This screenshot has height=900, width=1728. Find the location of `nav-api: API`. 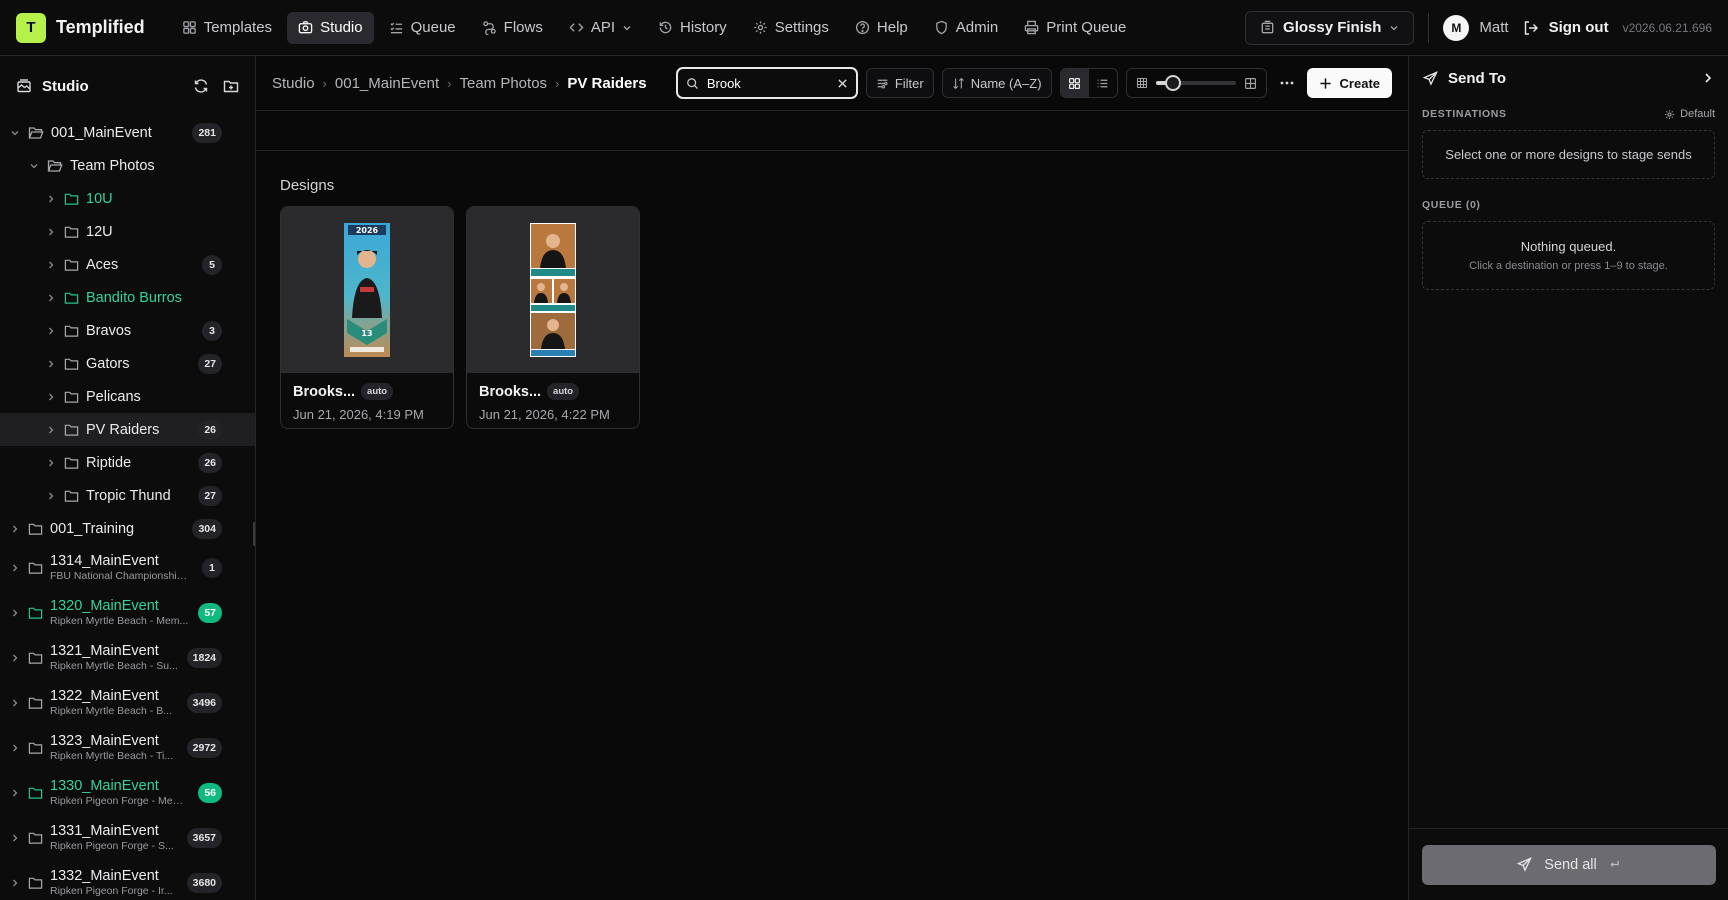

nav-api: API is located at coordinates (600, 28).